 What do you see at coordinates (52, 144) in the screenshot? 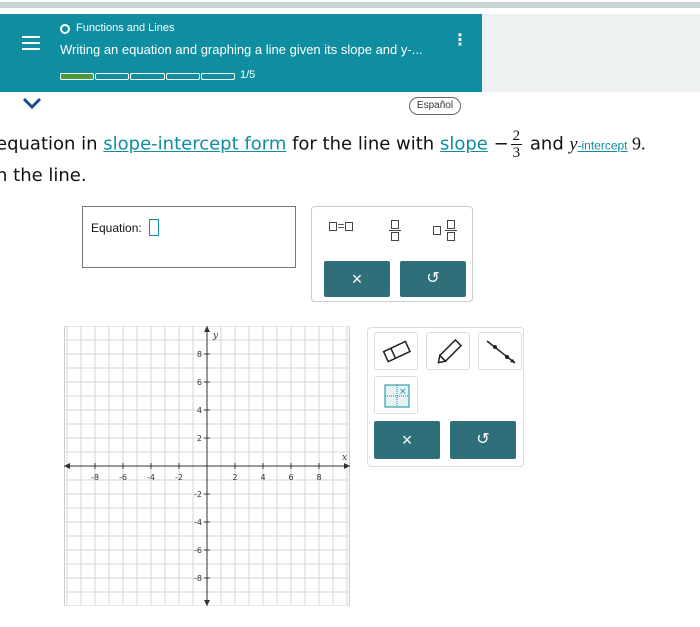
I see `question-text: equation in` at bounding box center [52, 144].